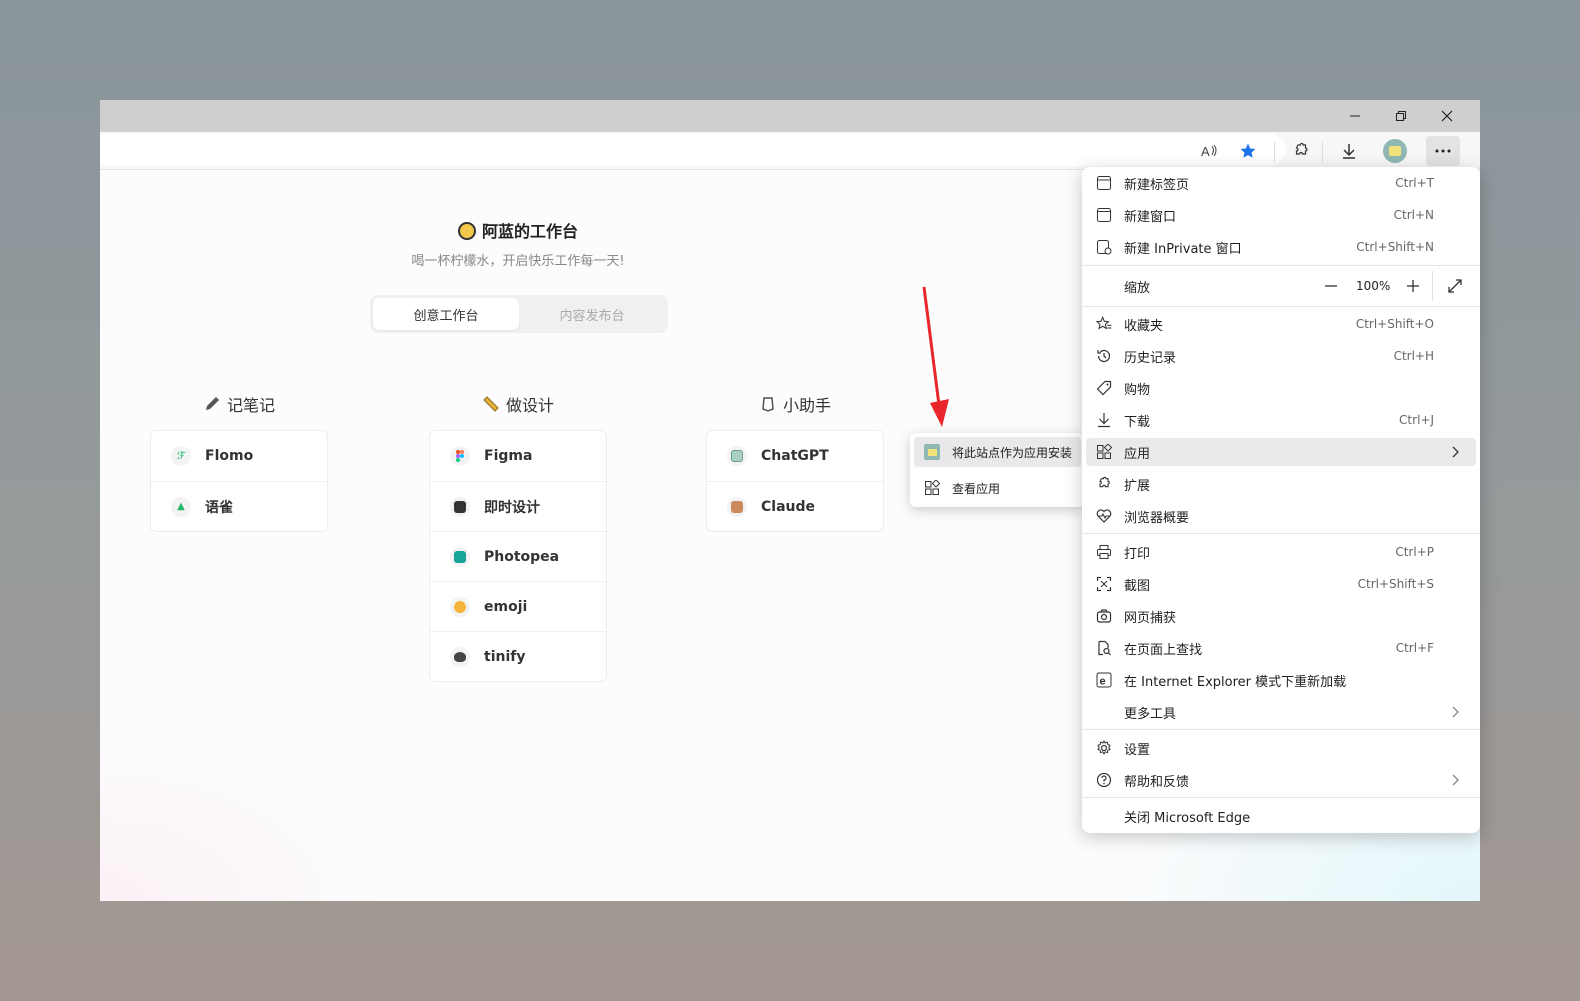  What do you see at coordinates (932, 452) in the screenshot?
I see `site-app-icon` at bounding box center [932, 452].